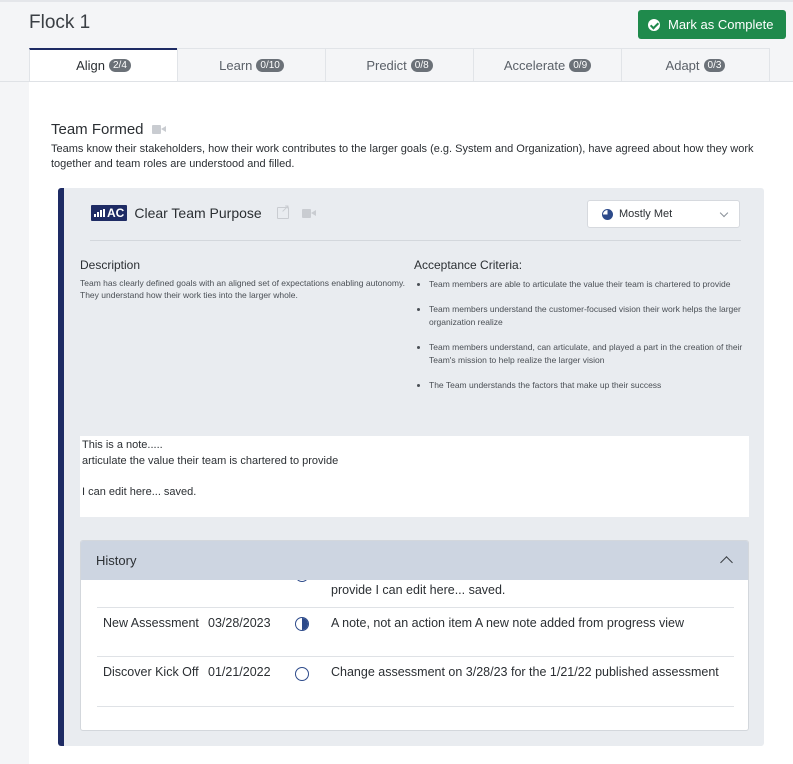  Describe the element at coordinates (90, 65) in the screenshot. I see `tab-label: Align` at that location.